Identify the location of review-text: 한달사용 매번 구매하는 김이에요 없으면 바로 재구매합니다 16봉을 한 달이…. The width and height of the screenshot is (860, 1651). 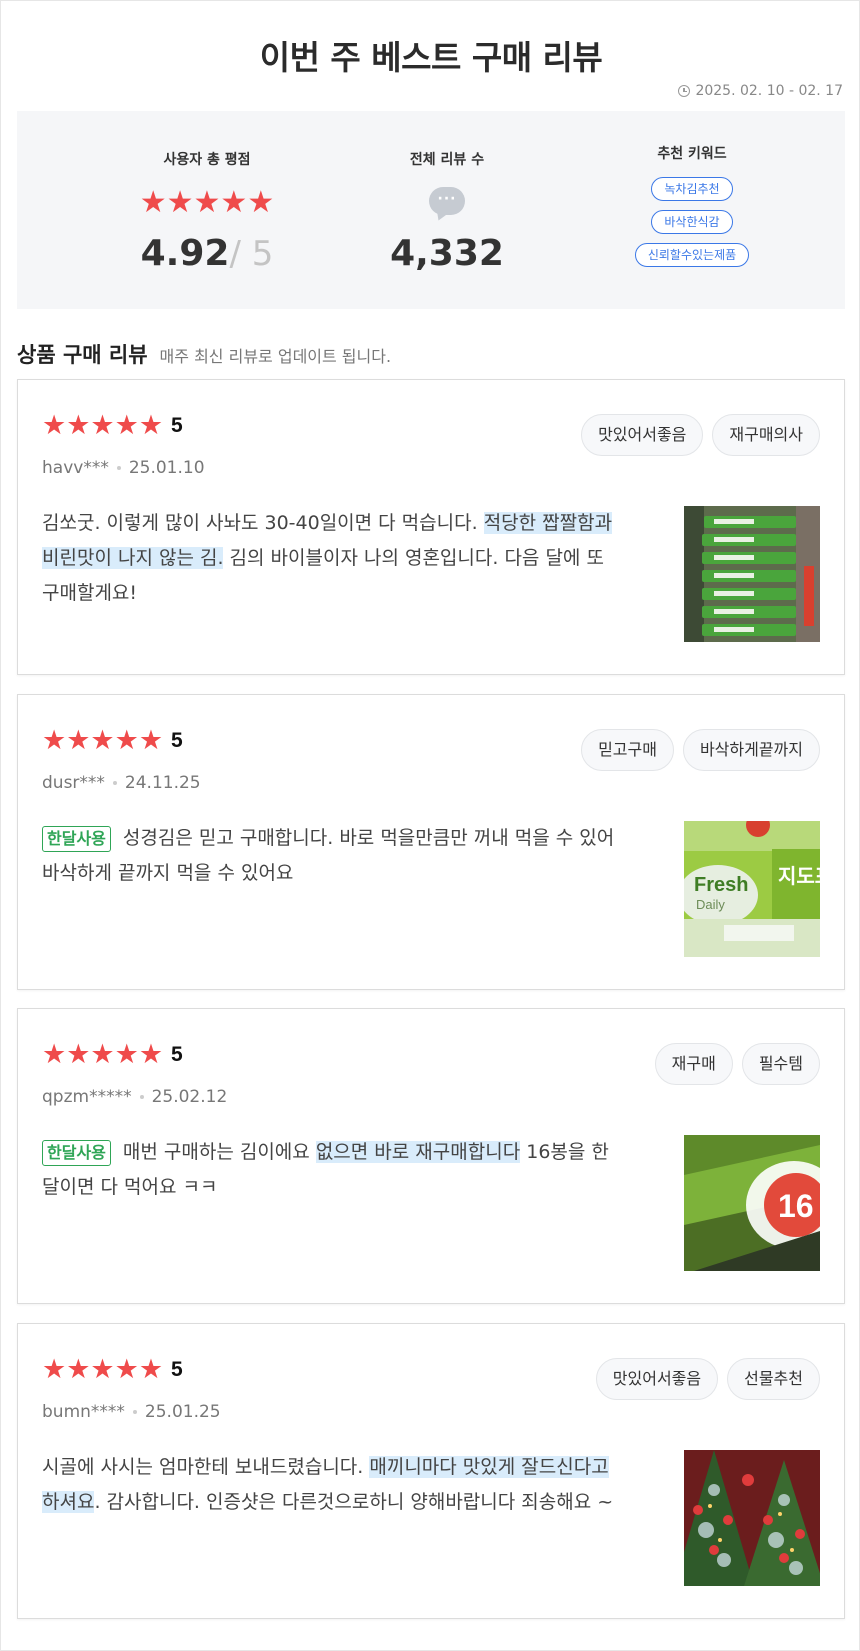
(330, 1170).